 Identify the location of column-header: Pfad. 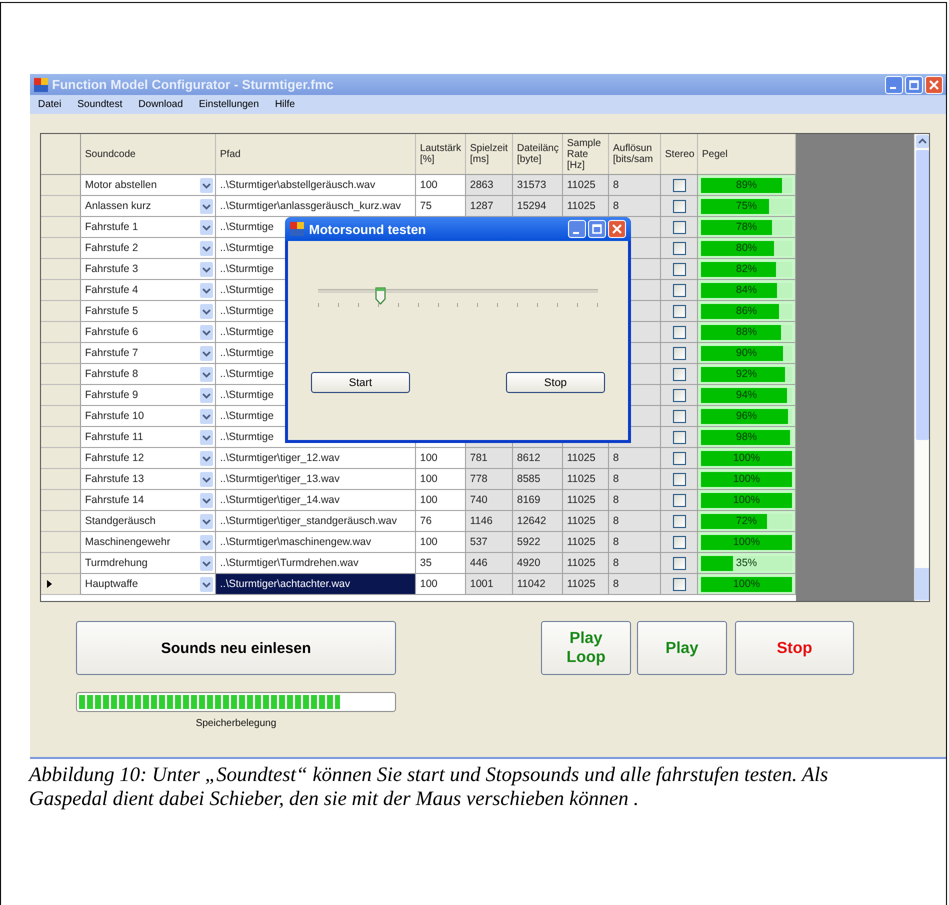
(316, 154).